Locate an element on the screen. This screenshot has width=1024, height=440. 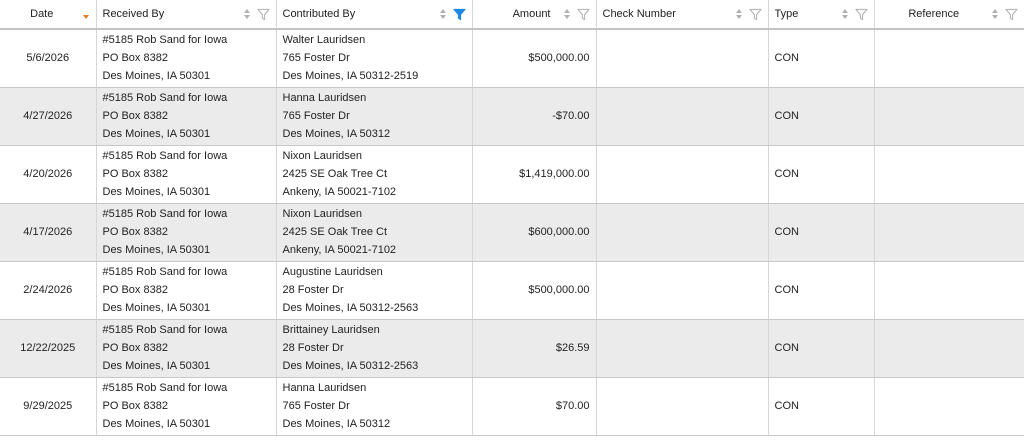
column-label-amount: Amount is located at coordinates (531, 14).